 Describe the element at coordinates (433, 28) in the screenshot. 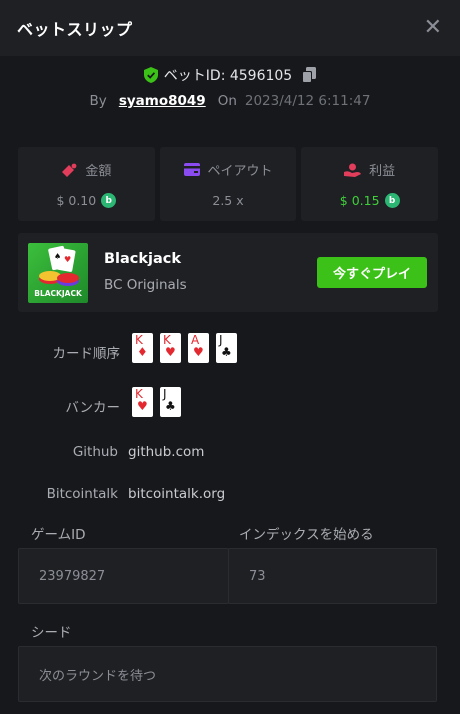

I see `close-icon: ✕` at that location.